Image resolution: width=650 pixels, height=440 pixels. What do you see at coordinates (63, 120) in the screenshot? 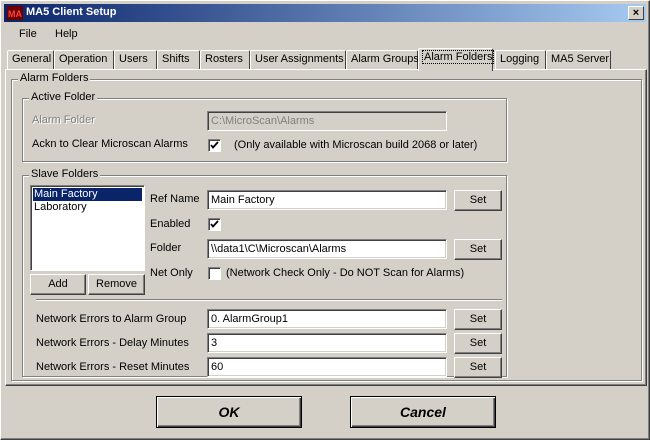
I see `alarm-folder-label: Alarm Folder` at bounding box center [63, 120].